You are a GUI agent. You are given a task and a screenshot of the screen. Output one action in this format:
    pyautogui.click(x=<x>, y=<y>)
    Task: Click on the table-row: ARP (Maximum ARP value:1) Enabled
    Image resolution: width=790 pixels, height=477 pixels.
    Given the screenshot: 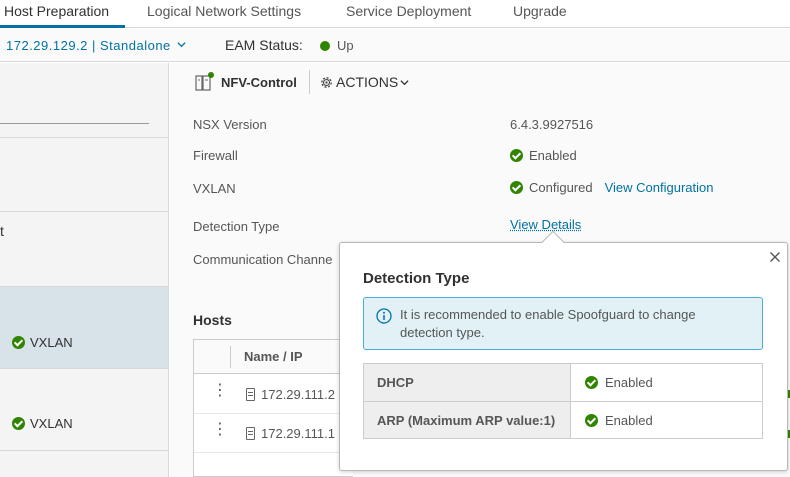 What is the action you would take?
    pyautogui.click(x=563, y=419)
    